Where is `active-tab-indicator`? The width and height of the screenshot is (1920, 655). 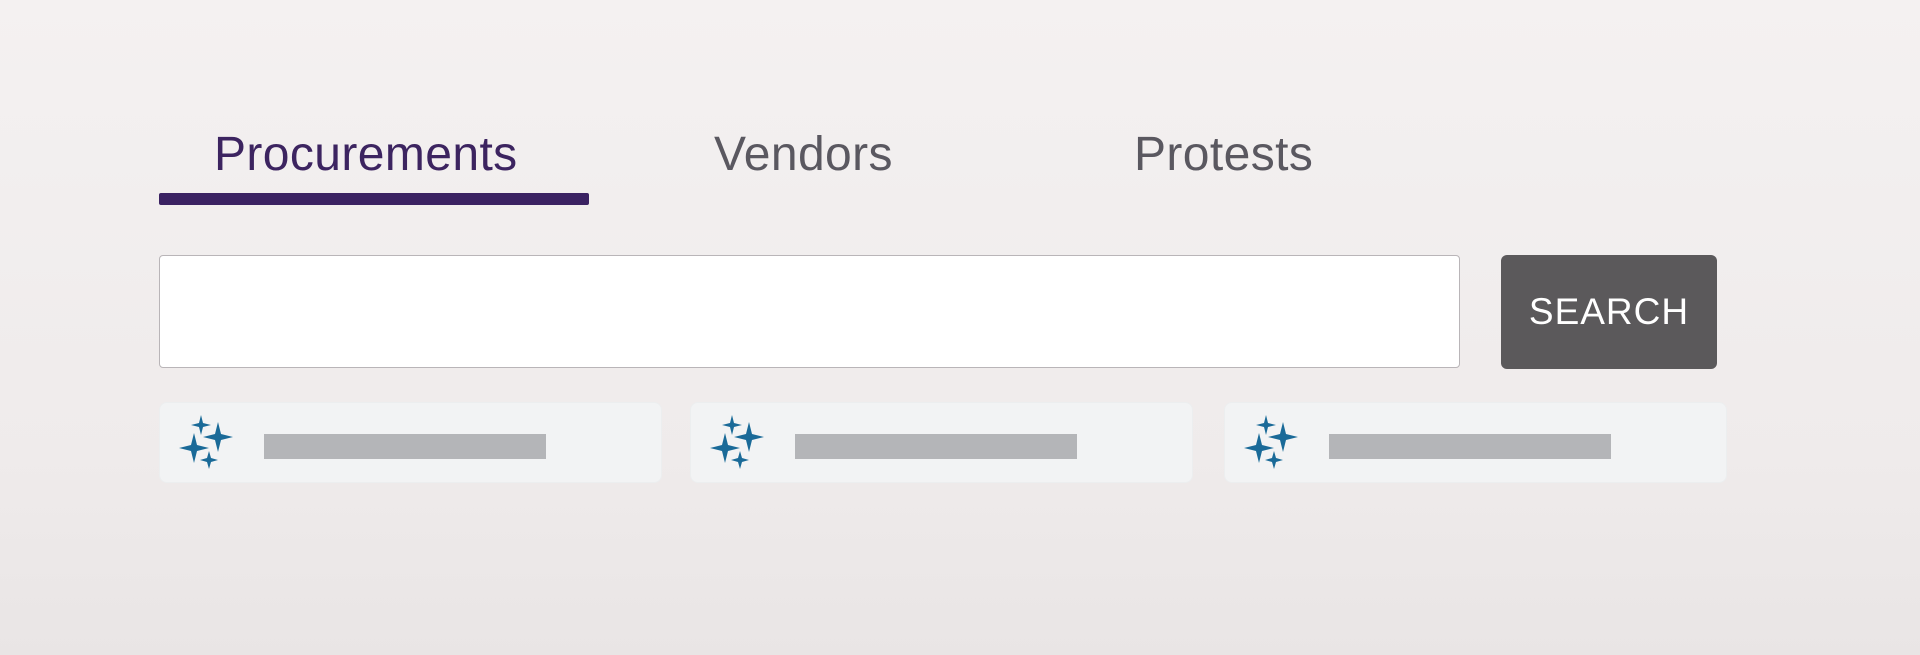 active-tab-indicator is located at coordinates (374, 199).